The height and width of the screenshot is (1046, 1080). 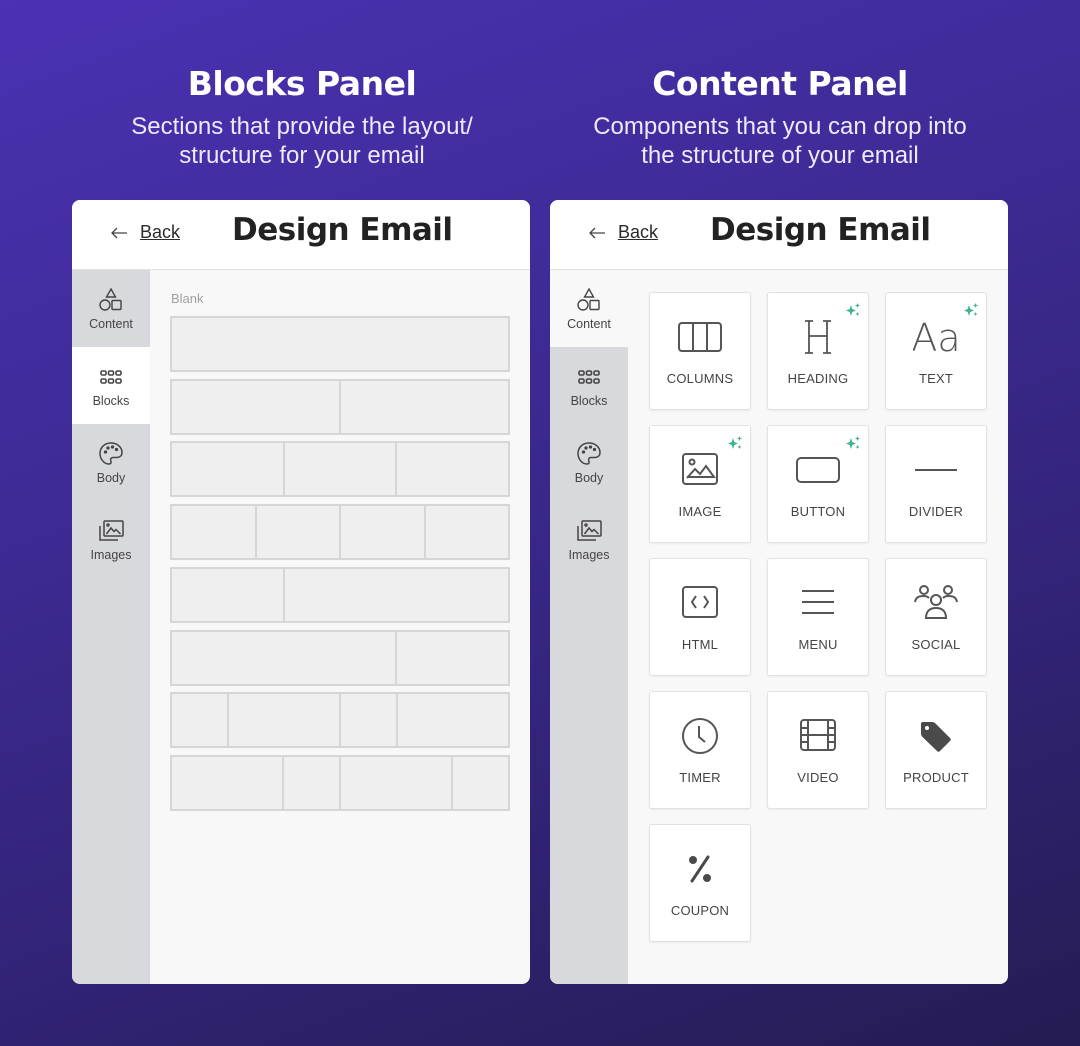 What do you see at coordinates (818, 644) in the screenshot?
I see `tile-label: MENU` at bounding box center [818, 644].